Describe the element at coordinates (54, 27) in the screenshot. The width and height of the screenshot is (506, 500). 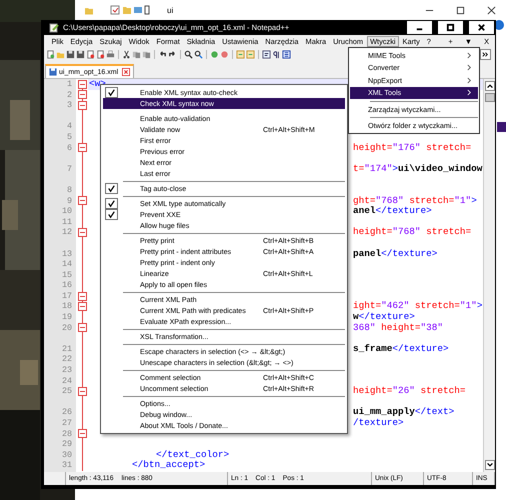
I see `notepad-icon` at that location.